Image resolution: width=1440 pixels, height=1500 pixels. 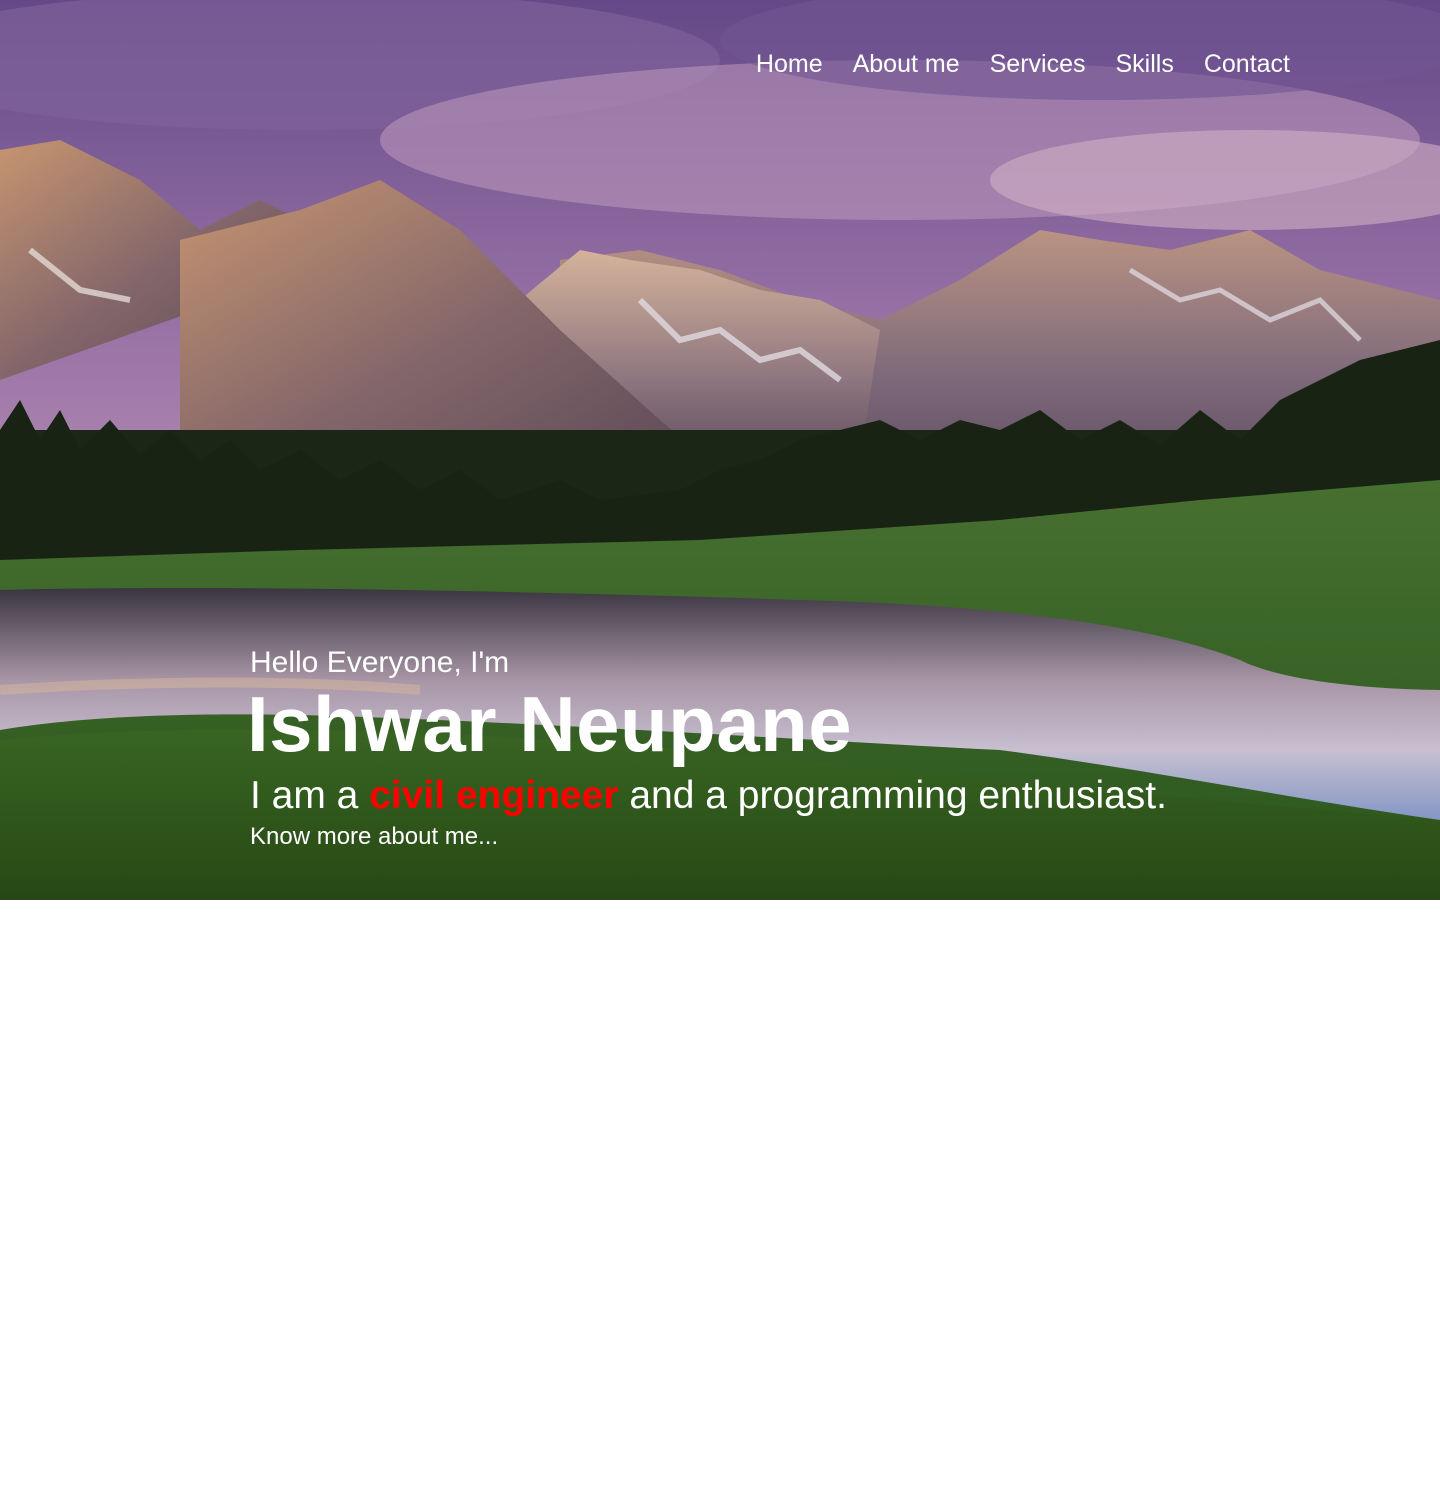 What do you see at coordinates (380, 662) in the screenshot?
I see `hero-greeting: Hello Everyone, I'm` at bounding box center [380, 662].